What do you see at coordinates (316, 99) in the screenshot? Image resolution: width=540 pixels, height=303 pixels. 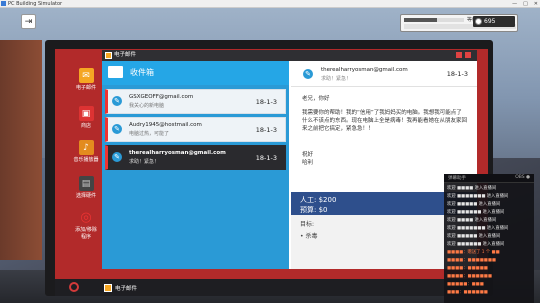 I see `mail-greeting: 老兄，你好` at bounding box center [316, 99].